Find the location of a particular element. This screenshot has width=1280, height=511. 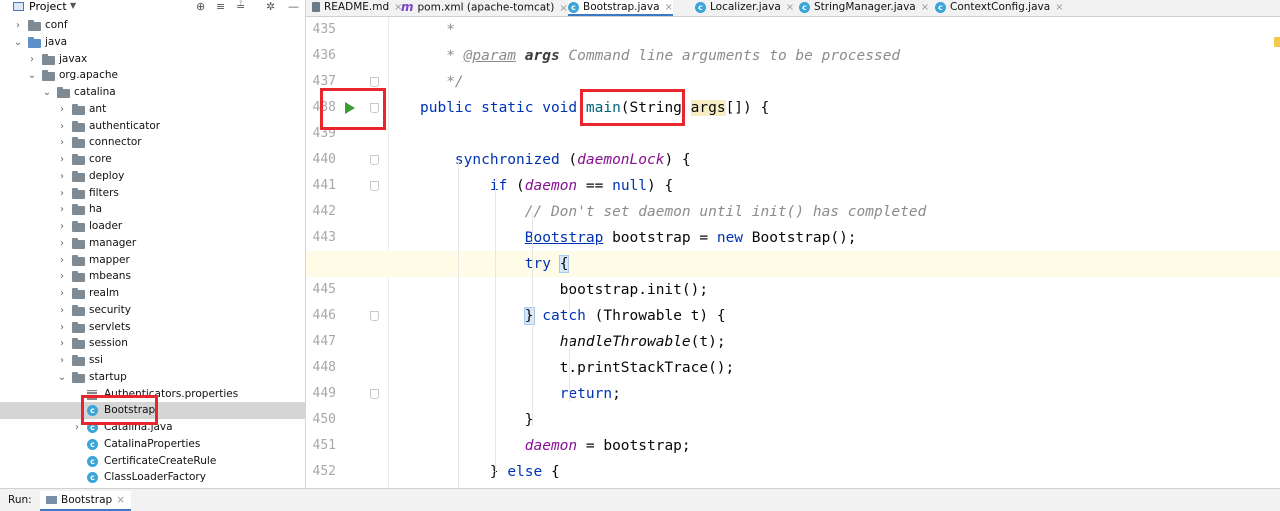

editor-tab-label: ContextConfig.java is located at coordinates (1000, 7).